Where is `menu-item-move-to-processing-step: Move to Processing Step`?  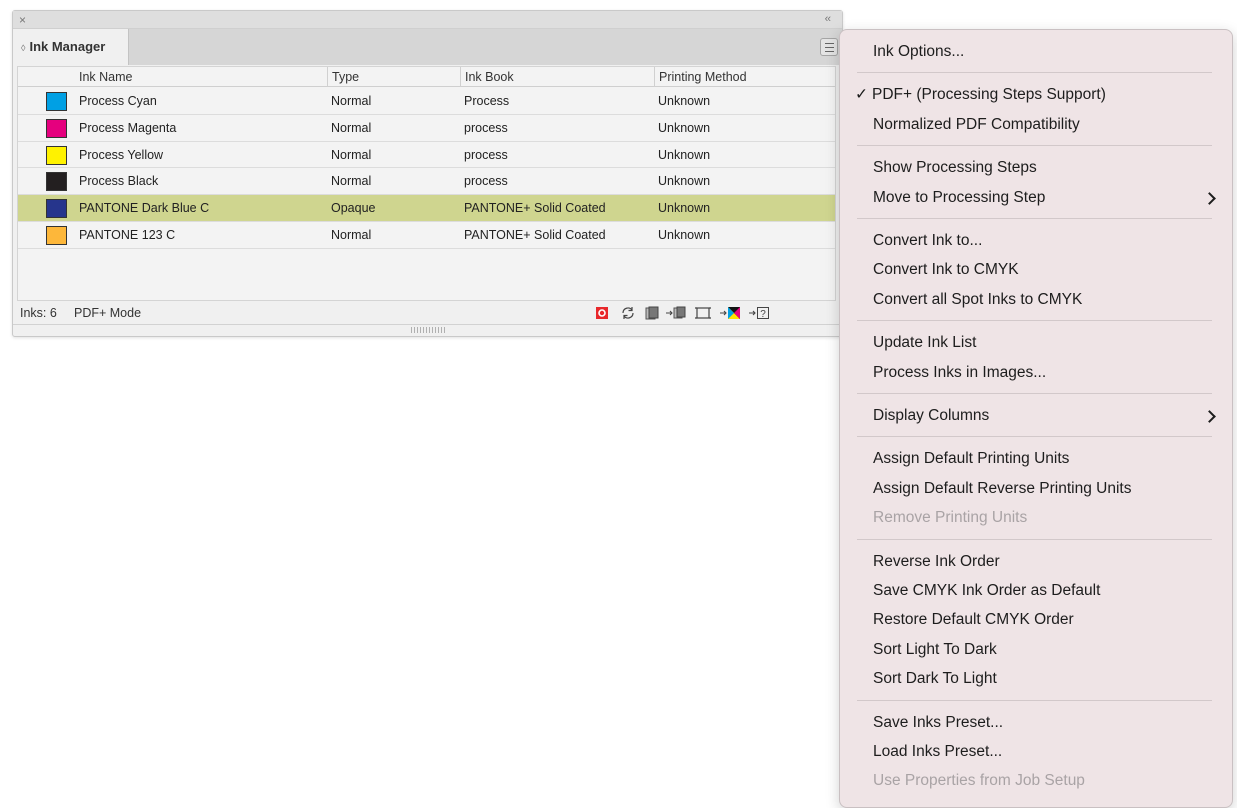 menu-item-move-to-processing-step: Move to Processing Step is located at coordinates (959, 198).